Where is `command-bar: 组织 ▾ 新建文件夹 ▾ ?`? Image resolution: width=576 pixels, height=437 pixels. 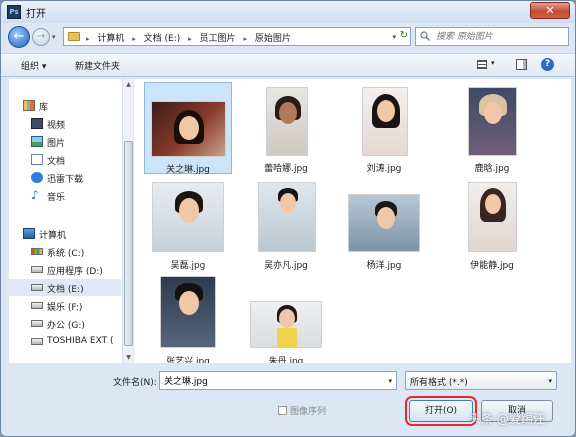
command-bar: 组织 ▾ 新建文件夹 ▾ ? is located at coordinates (288, 65).